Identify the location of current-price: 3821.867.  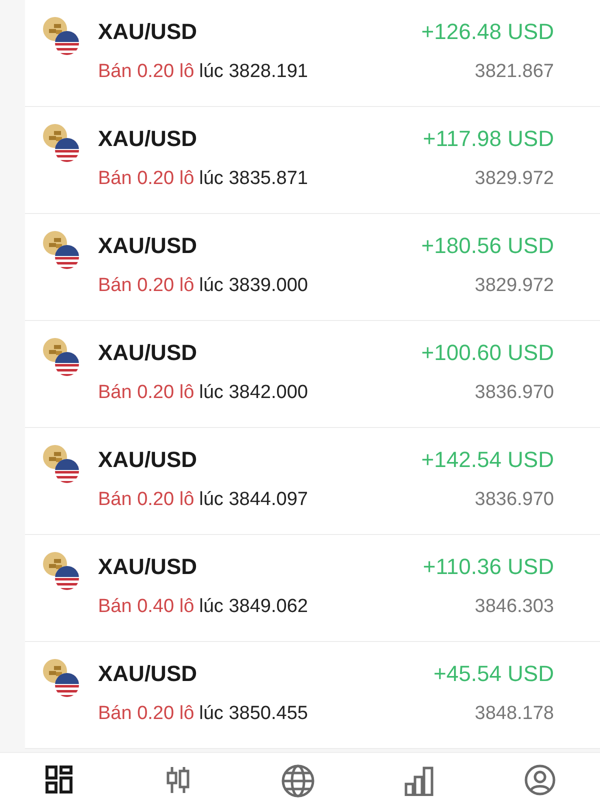
(514, 72).